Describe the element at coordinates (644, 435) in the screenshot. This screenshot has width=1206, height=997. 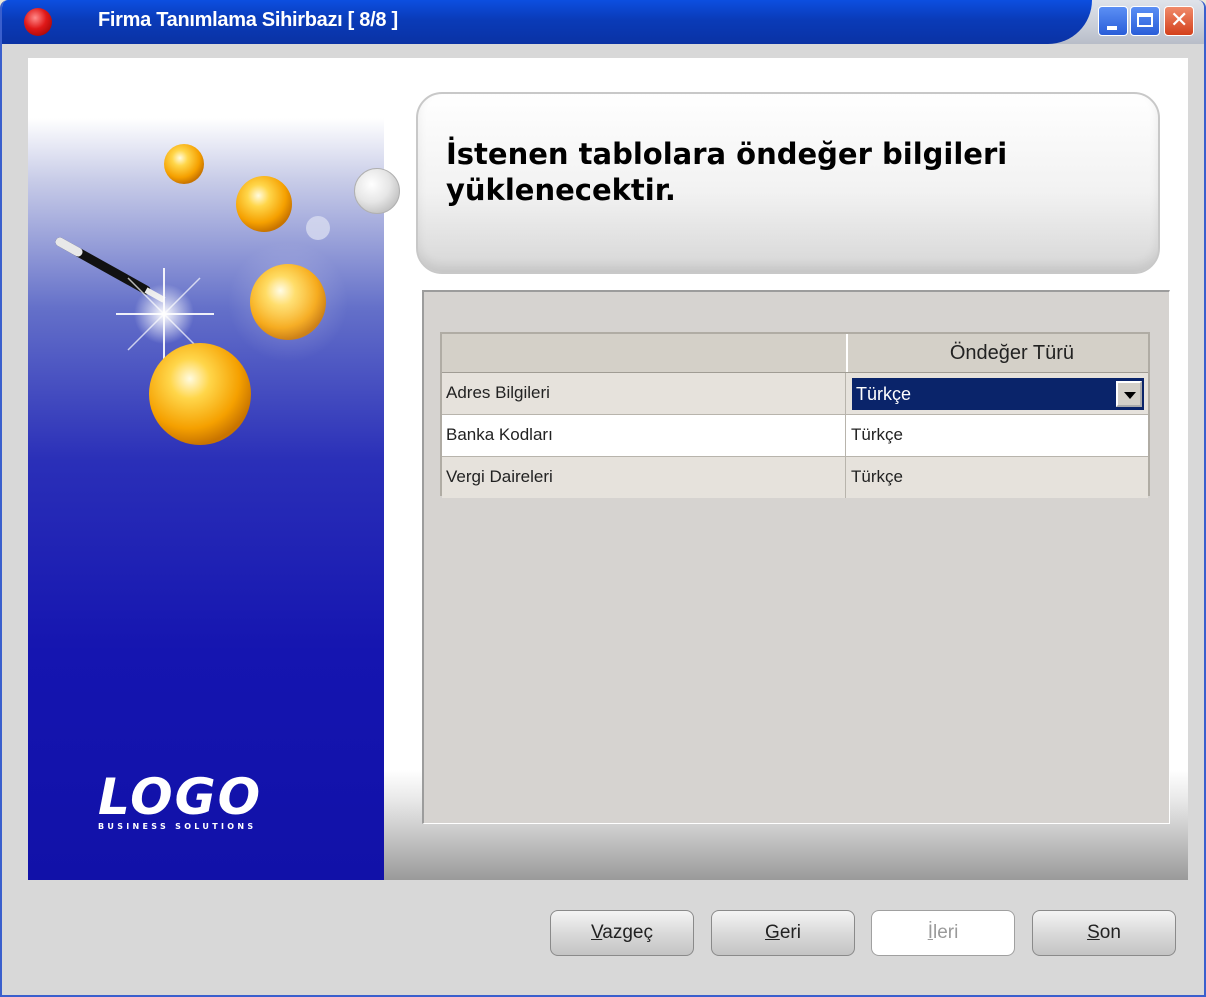
I see `row-name: Banka Kodları` at that location.